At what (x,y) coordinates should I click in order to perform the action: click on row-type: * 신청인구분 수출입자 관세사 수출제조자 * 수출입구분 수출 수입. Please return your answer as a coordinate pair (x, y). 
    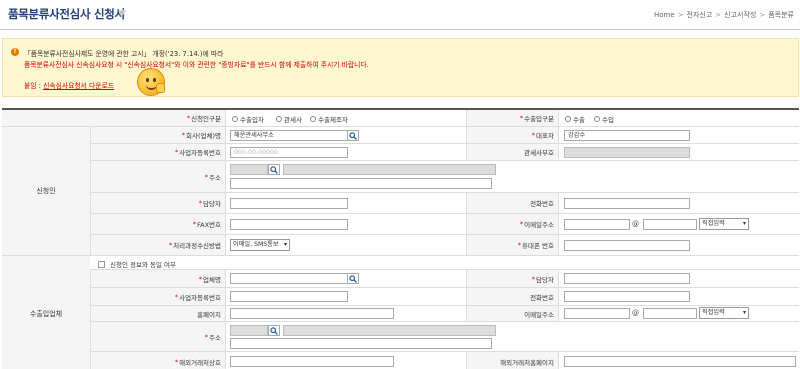
    Looking at the image, I should click on (400, 118).